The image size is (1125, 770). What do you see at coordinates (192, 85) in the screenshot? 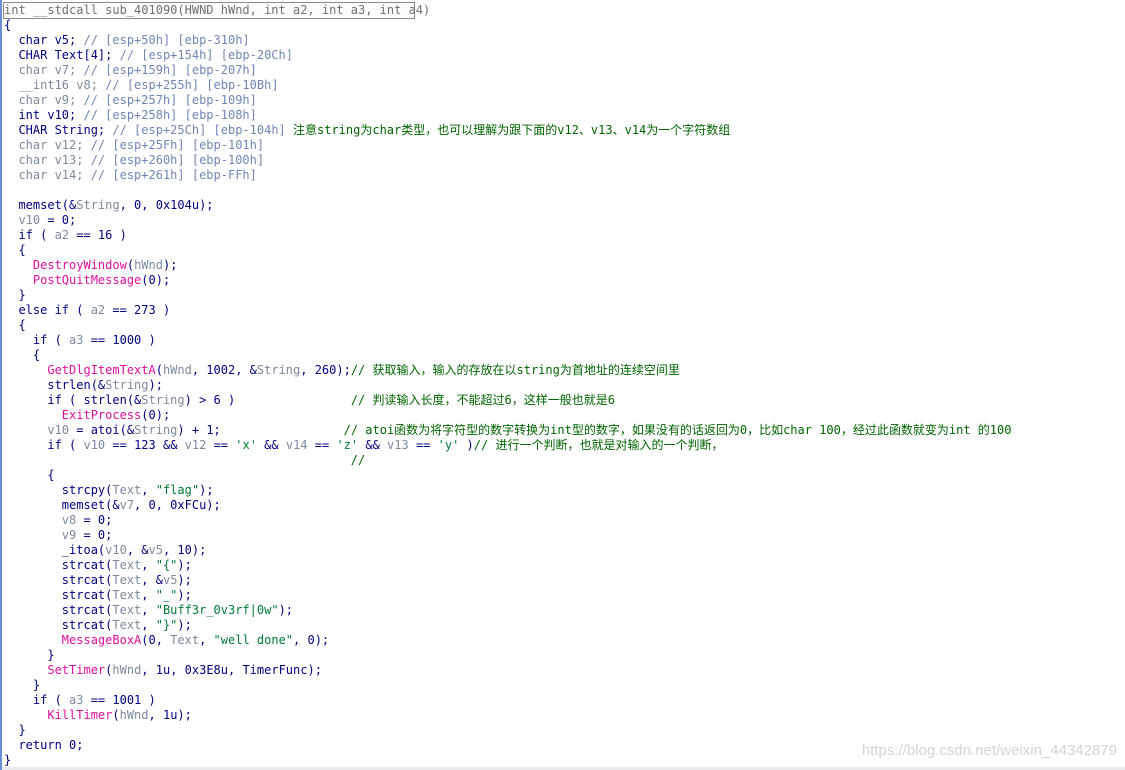
I see `stack-offset-comment: // [esp+255h] [ebp-10Bh]` at bounding box center [192, 85].